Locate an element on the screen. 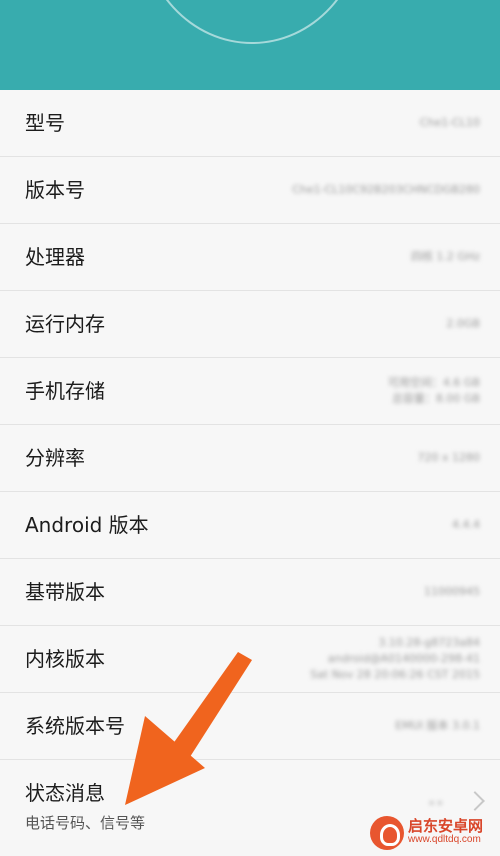 The width and height of the screenshot is (500, 856). row-subtitle: 电话号码、信号等 is located at coordinates (85, 823).